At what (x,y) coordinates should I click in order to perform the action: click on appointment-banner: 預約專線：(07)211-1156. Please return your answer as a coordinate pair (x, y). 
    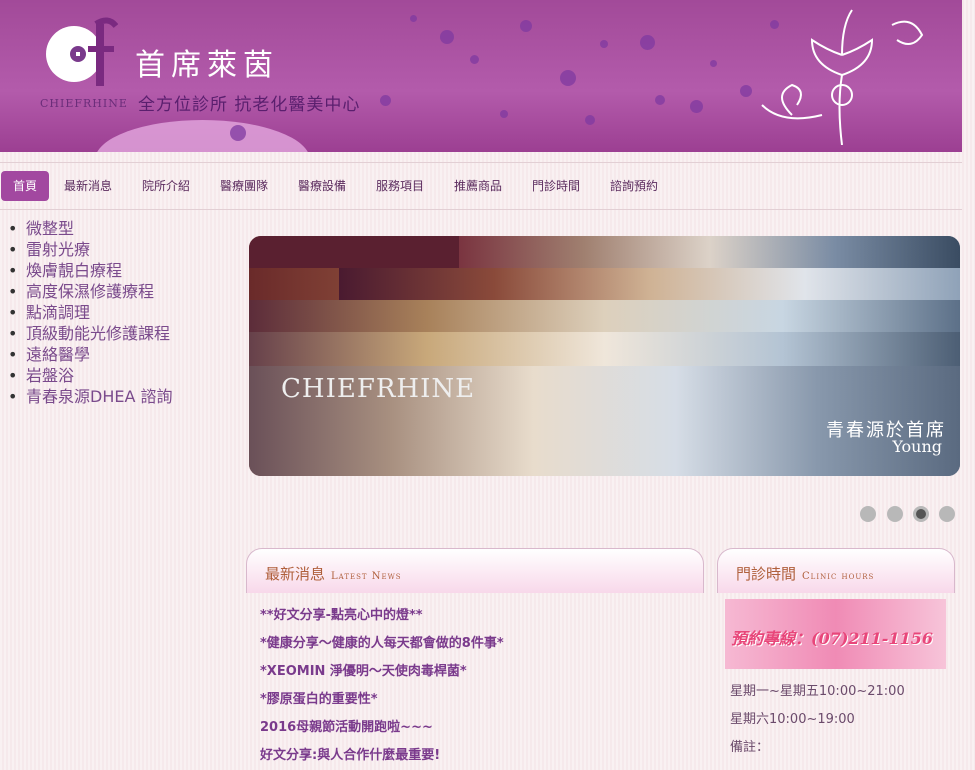
    Looking at the image, I should click on (835, 634).